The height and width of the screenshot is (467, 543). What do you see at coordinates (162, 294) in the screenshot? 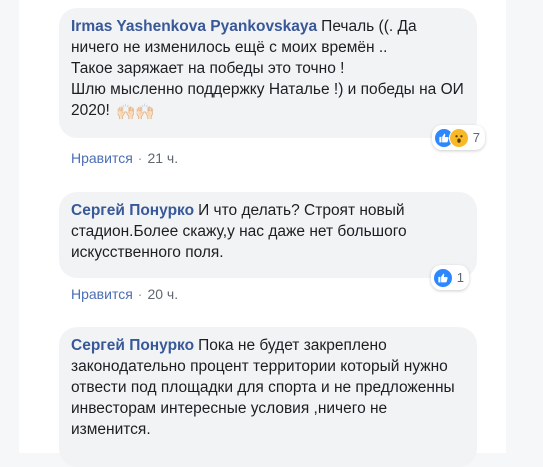
I see `comment-timestamp: 20 ч.` at bounding box center [162, 294].